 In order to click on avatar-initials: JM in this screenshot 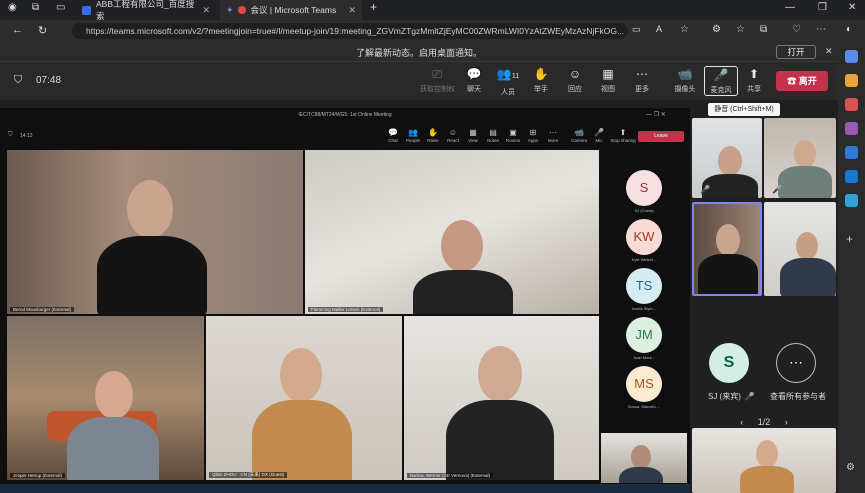, I will do `click(644, 334)`.